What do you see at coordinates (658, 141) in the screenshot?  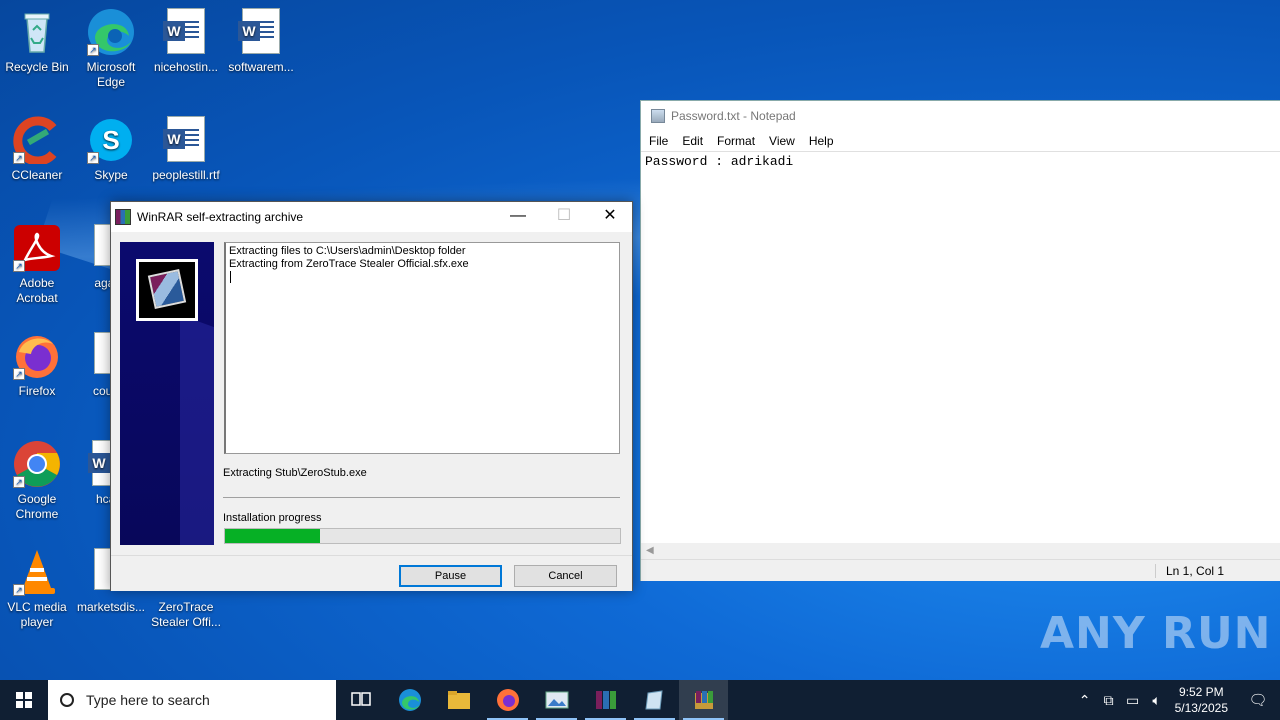 I see `menu-file: File` at bounding box center [658, 141].